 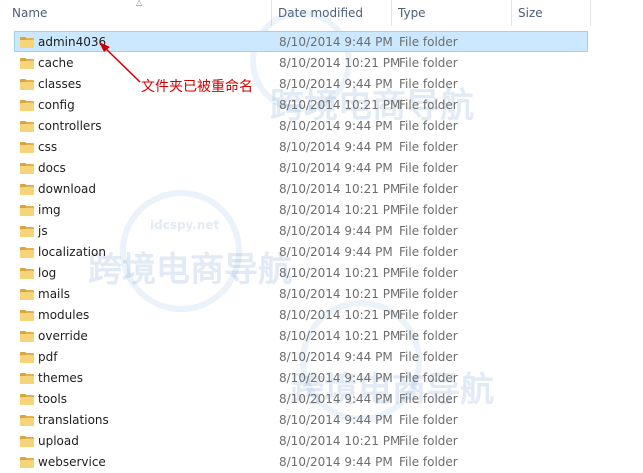 I want to click on file-row-themes: themes 8/10/2014 9:44 PM File folder, so click(x=301, y=377).